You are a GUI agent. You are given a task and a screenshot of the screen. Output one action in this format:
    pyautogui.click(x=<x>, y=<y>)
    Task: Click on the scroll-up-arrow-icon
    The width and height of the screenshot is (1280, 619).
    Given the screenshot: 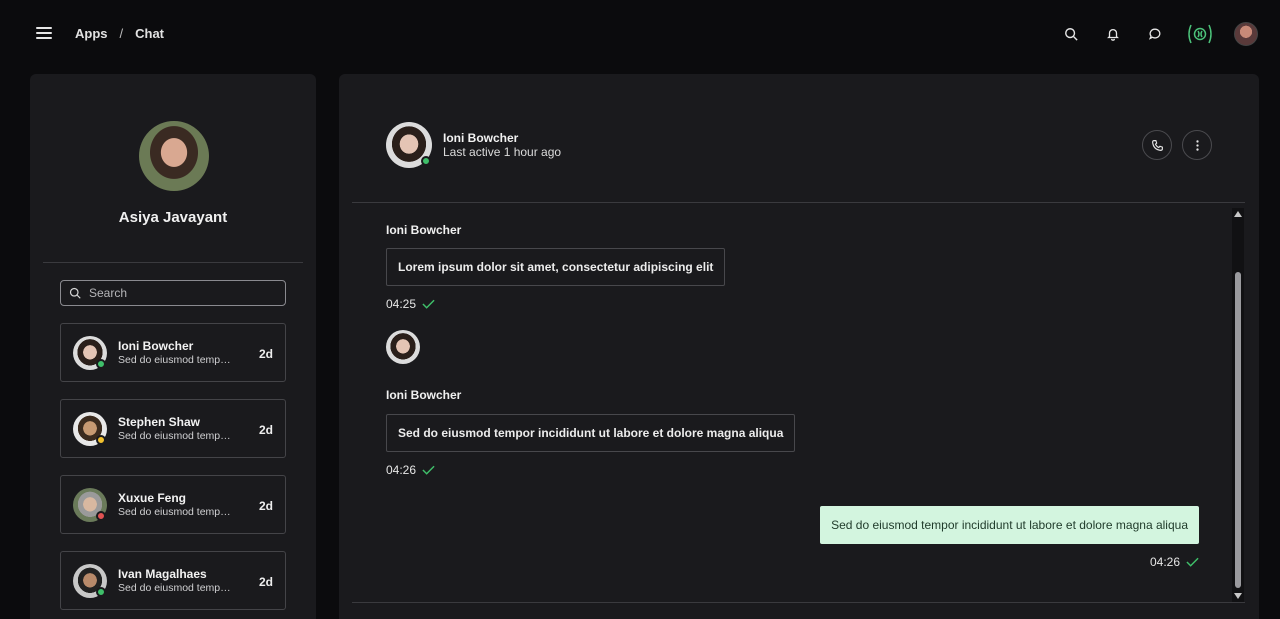 What is the action you would take?
    pyautogui.click(x=1238, y=214)
    